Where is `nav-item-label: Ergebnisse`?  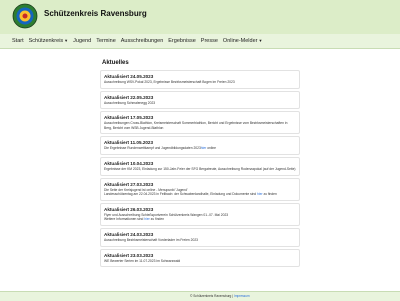 nav-item-label: Ergebnisse is located at coordinates (182, 41).